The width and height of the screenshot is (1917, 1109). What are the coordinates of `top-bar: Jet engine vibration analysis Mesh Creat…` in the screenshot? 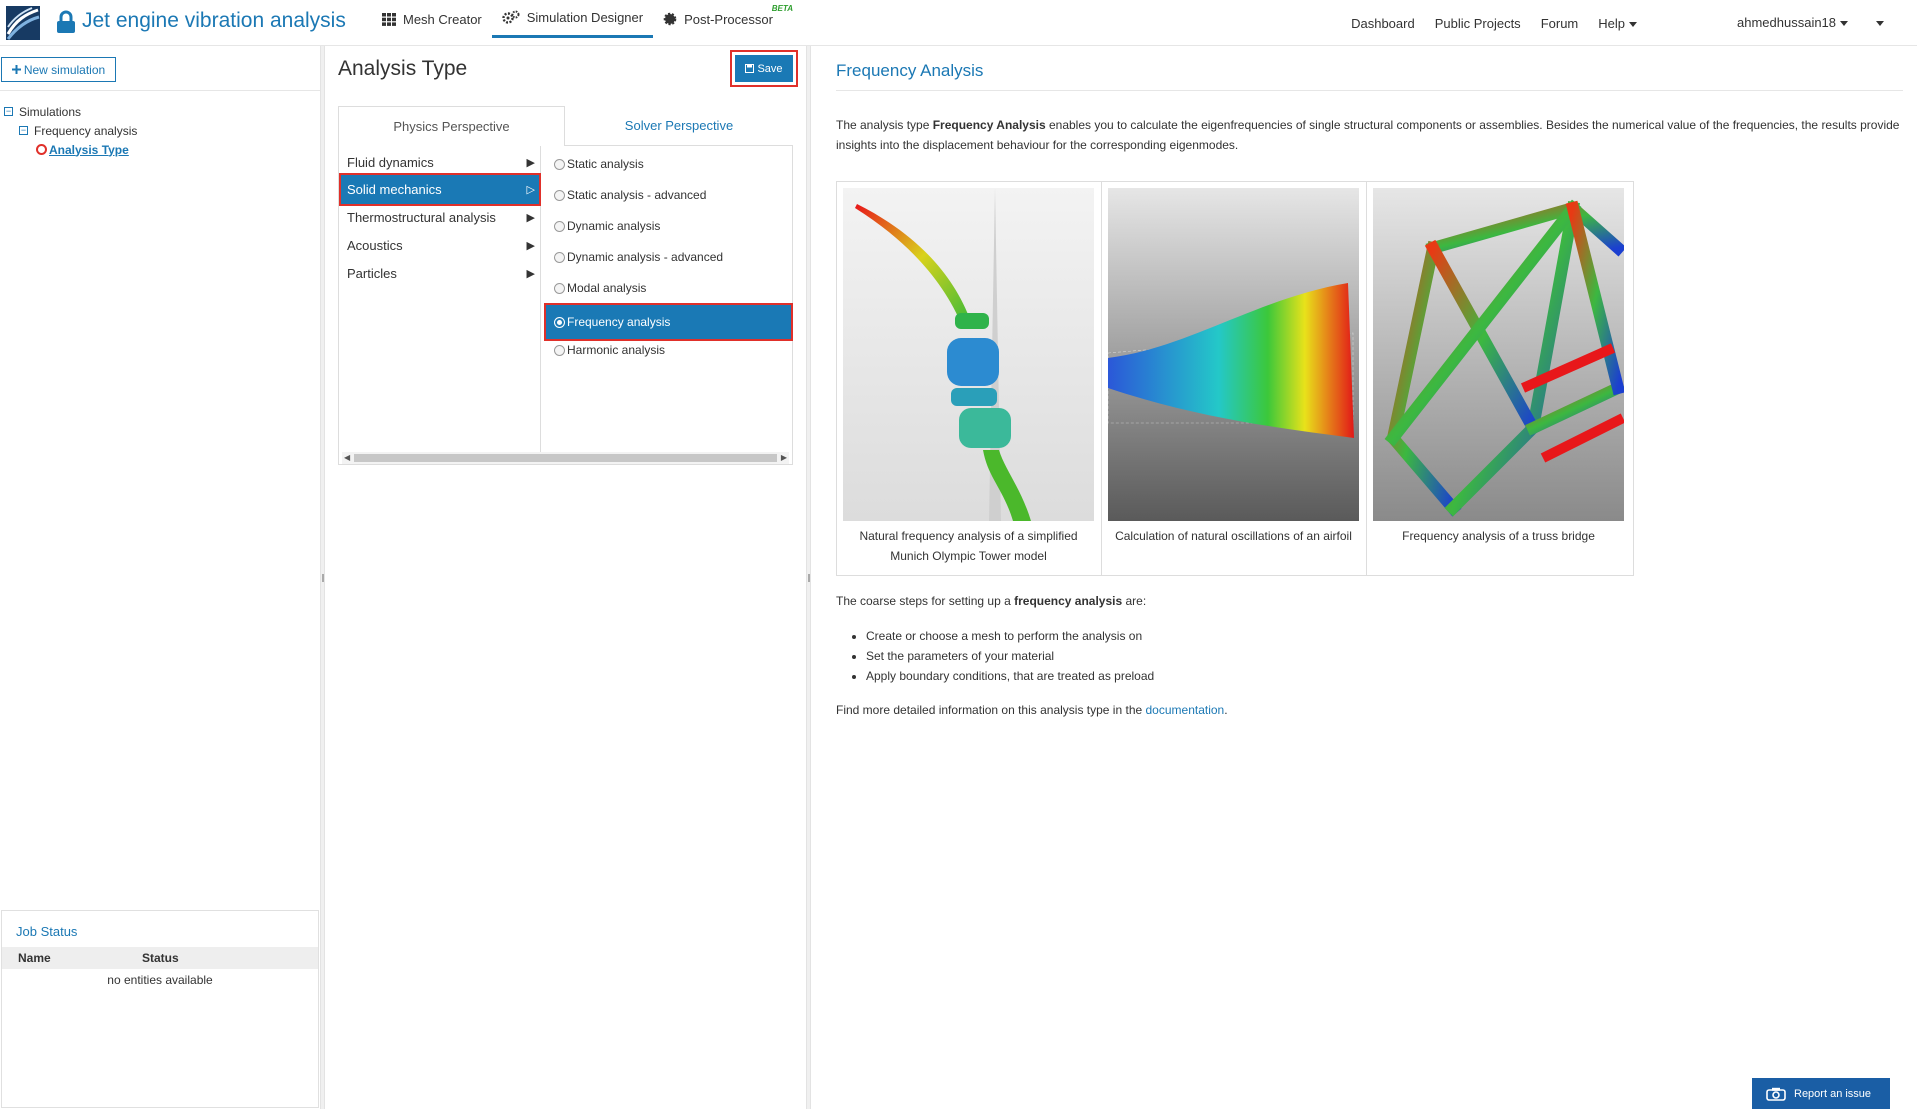 It's located at (958, 23).